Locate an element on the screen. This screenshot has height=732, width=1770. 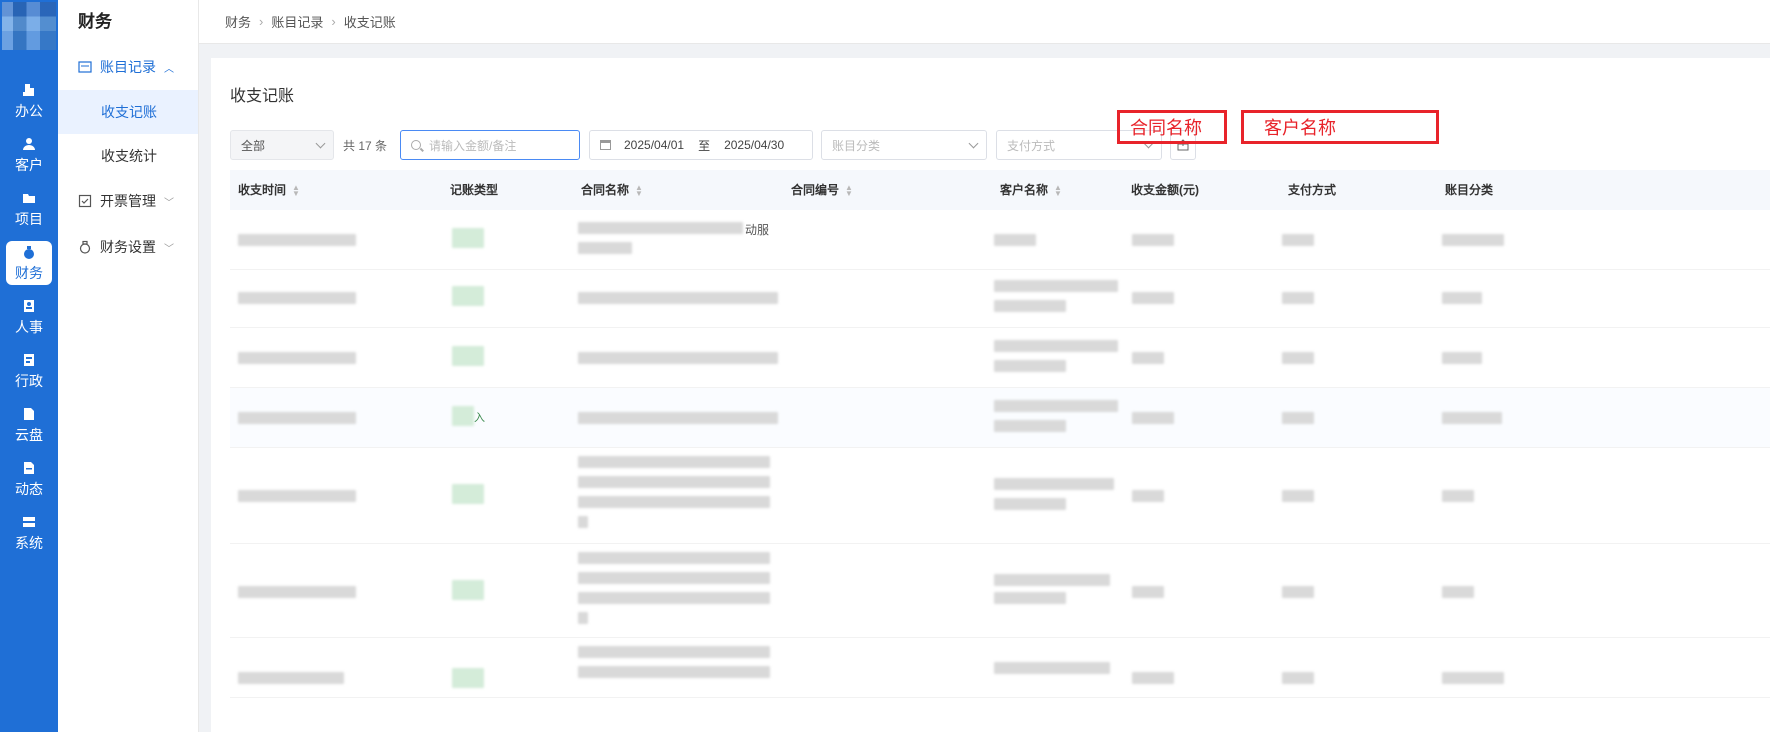
column-header-customer-name: 客户名称 ▲ ▼ is located at coordinates (1031, 190).